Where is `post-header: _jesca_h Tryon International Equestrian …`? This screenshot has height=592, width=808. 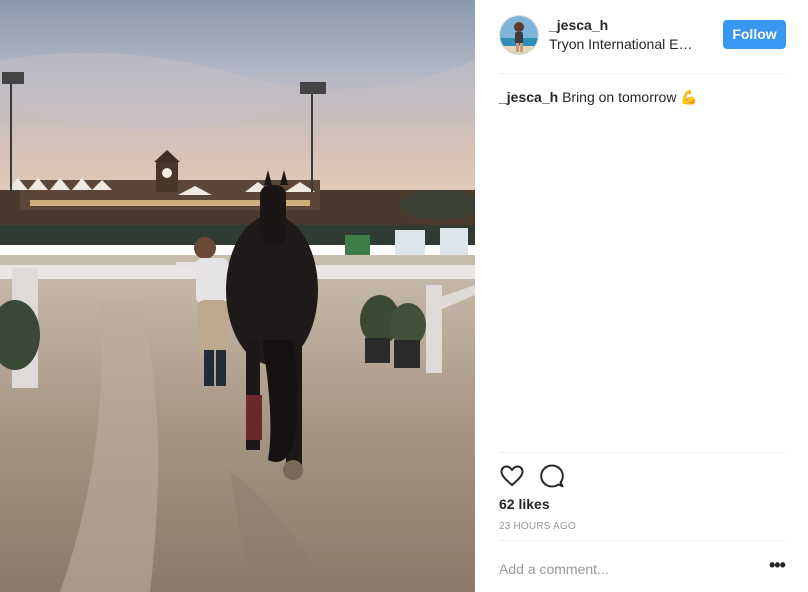 post-header: _jesca_h Tryon International Equestrian … is located at coordinates (643, 35).